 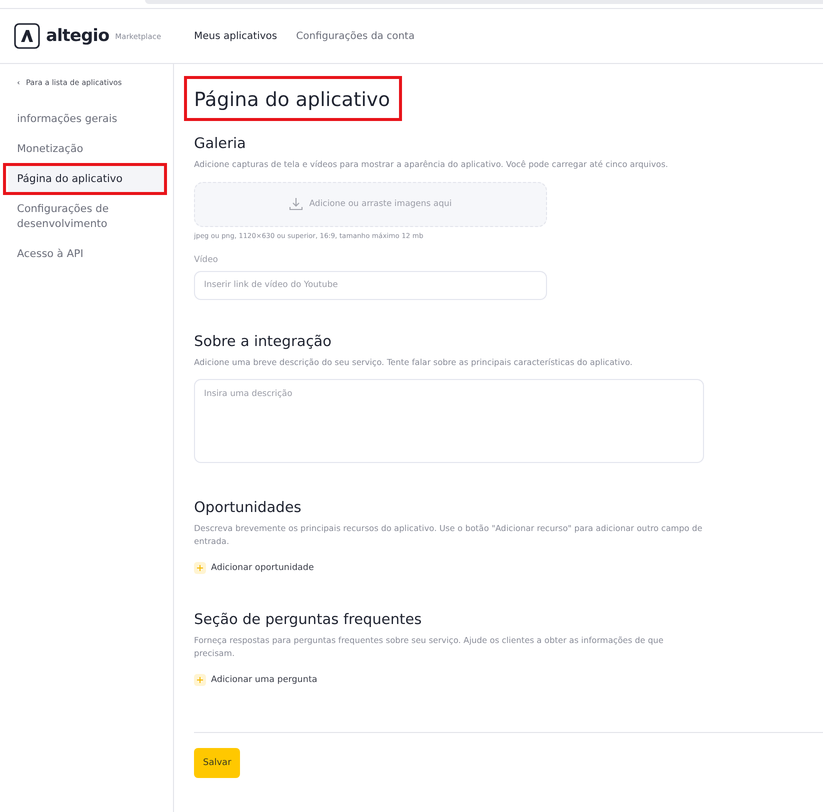 What do you see at coordinates (296, 204) in the screenshot?
I see `download-icon` at bounding box center [296, 204].